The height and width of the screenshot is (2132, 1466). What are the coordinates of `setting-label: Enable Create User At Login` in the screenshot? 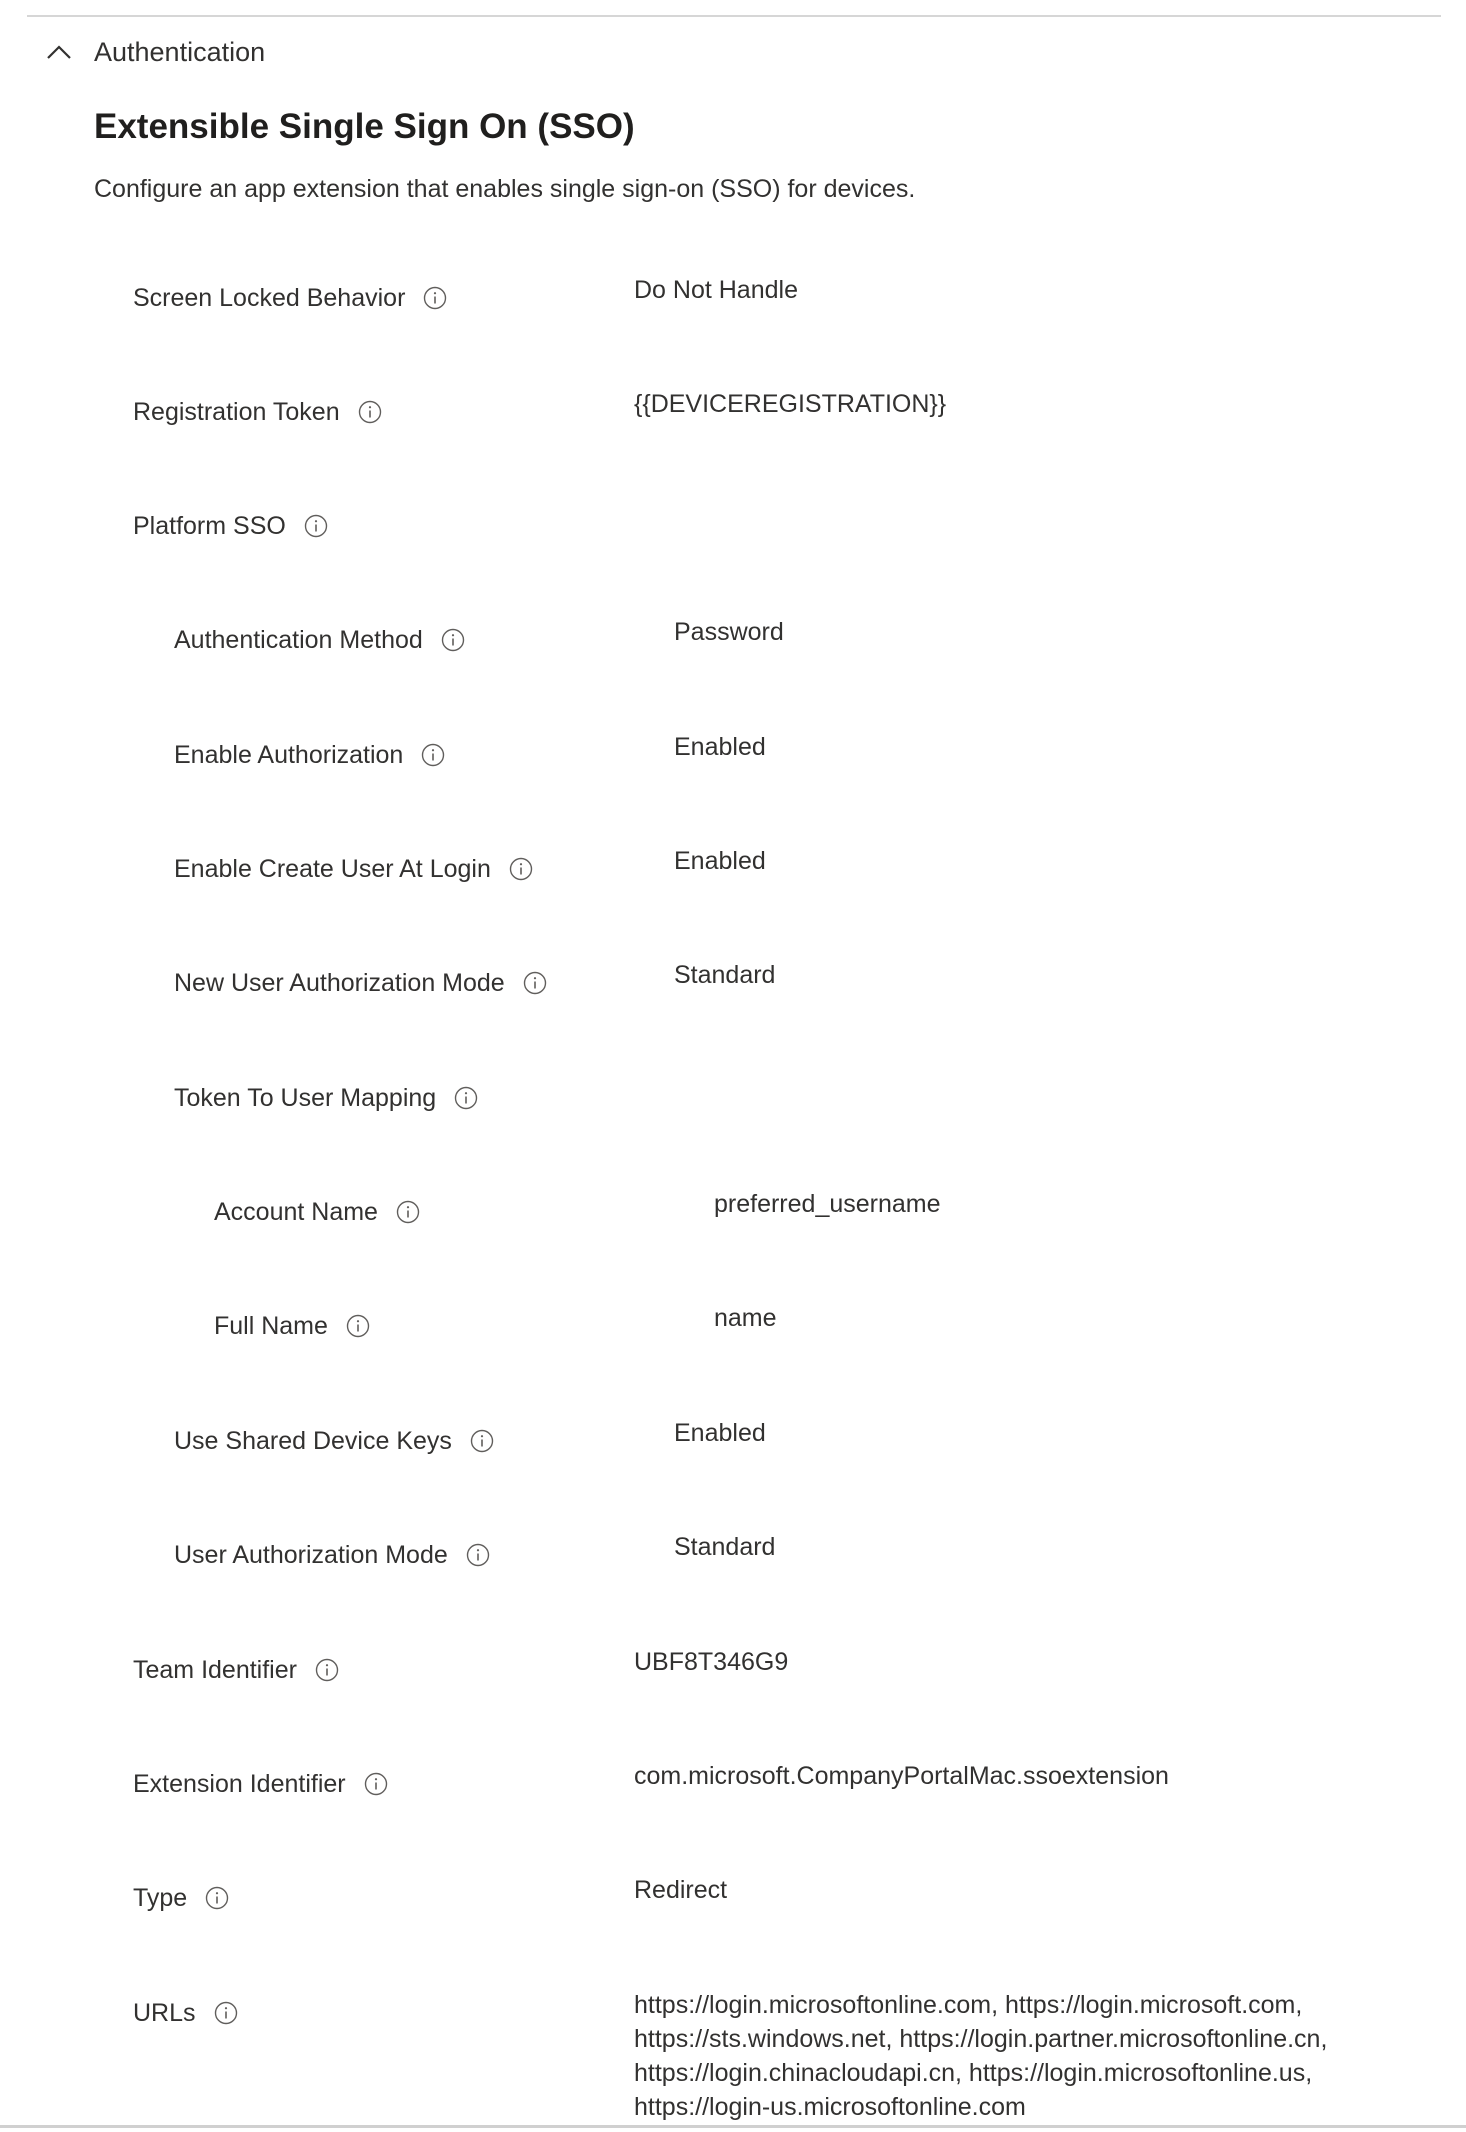 It's located at (332, 868).